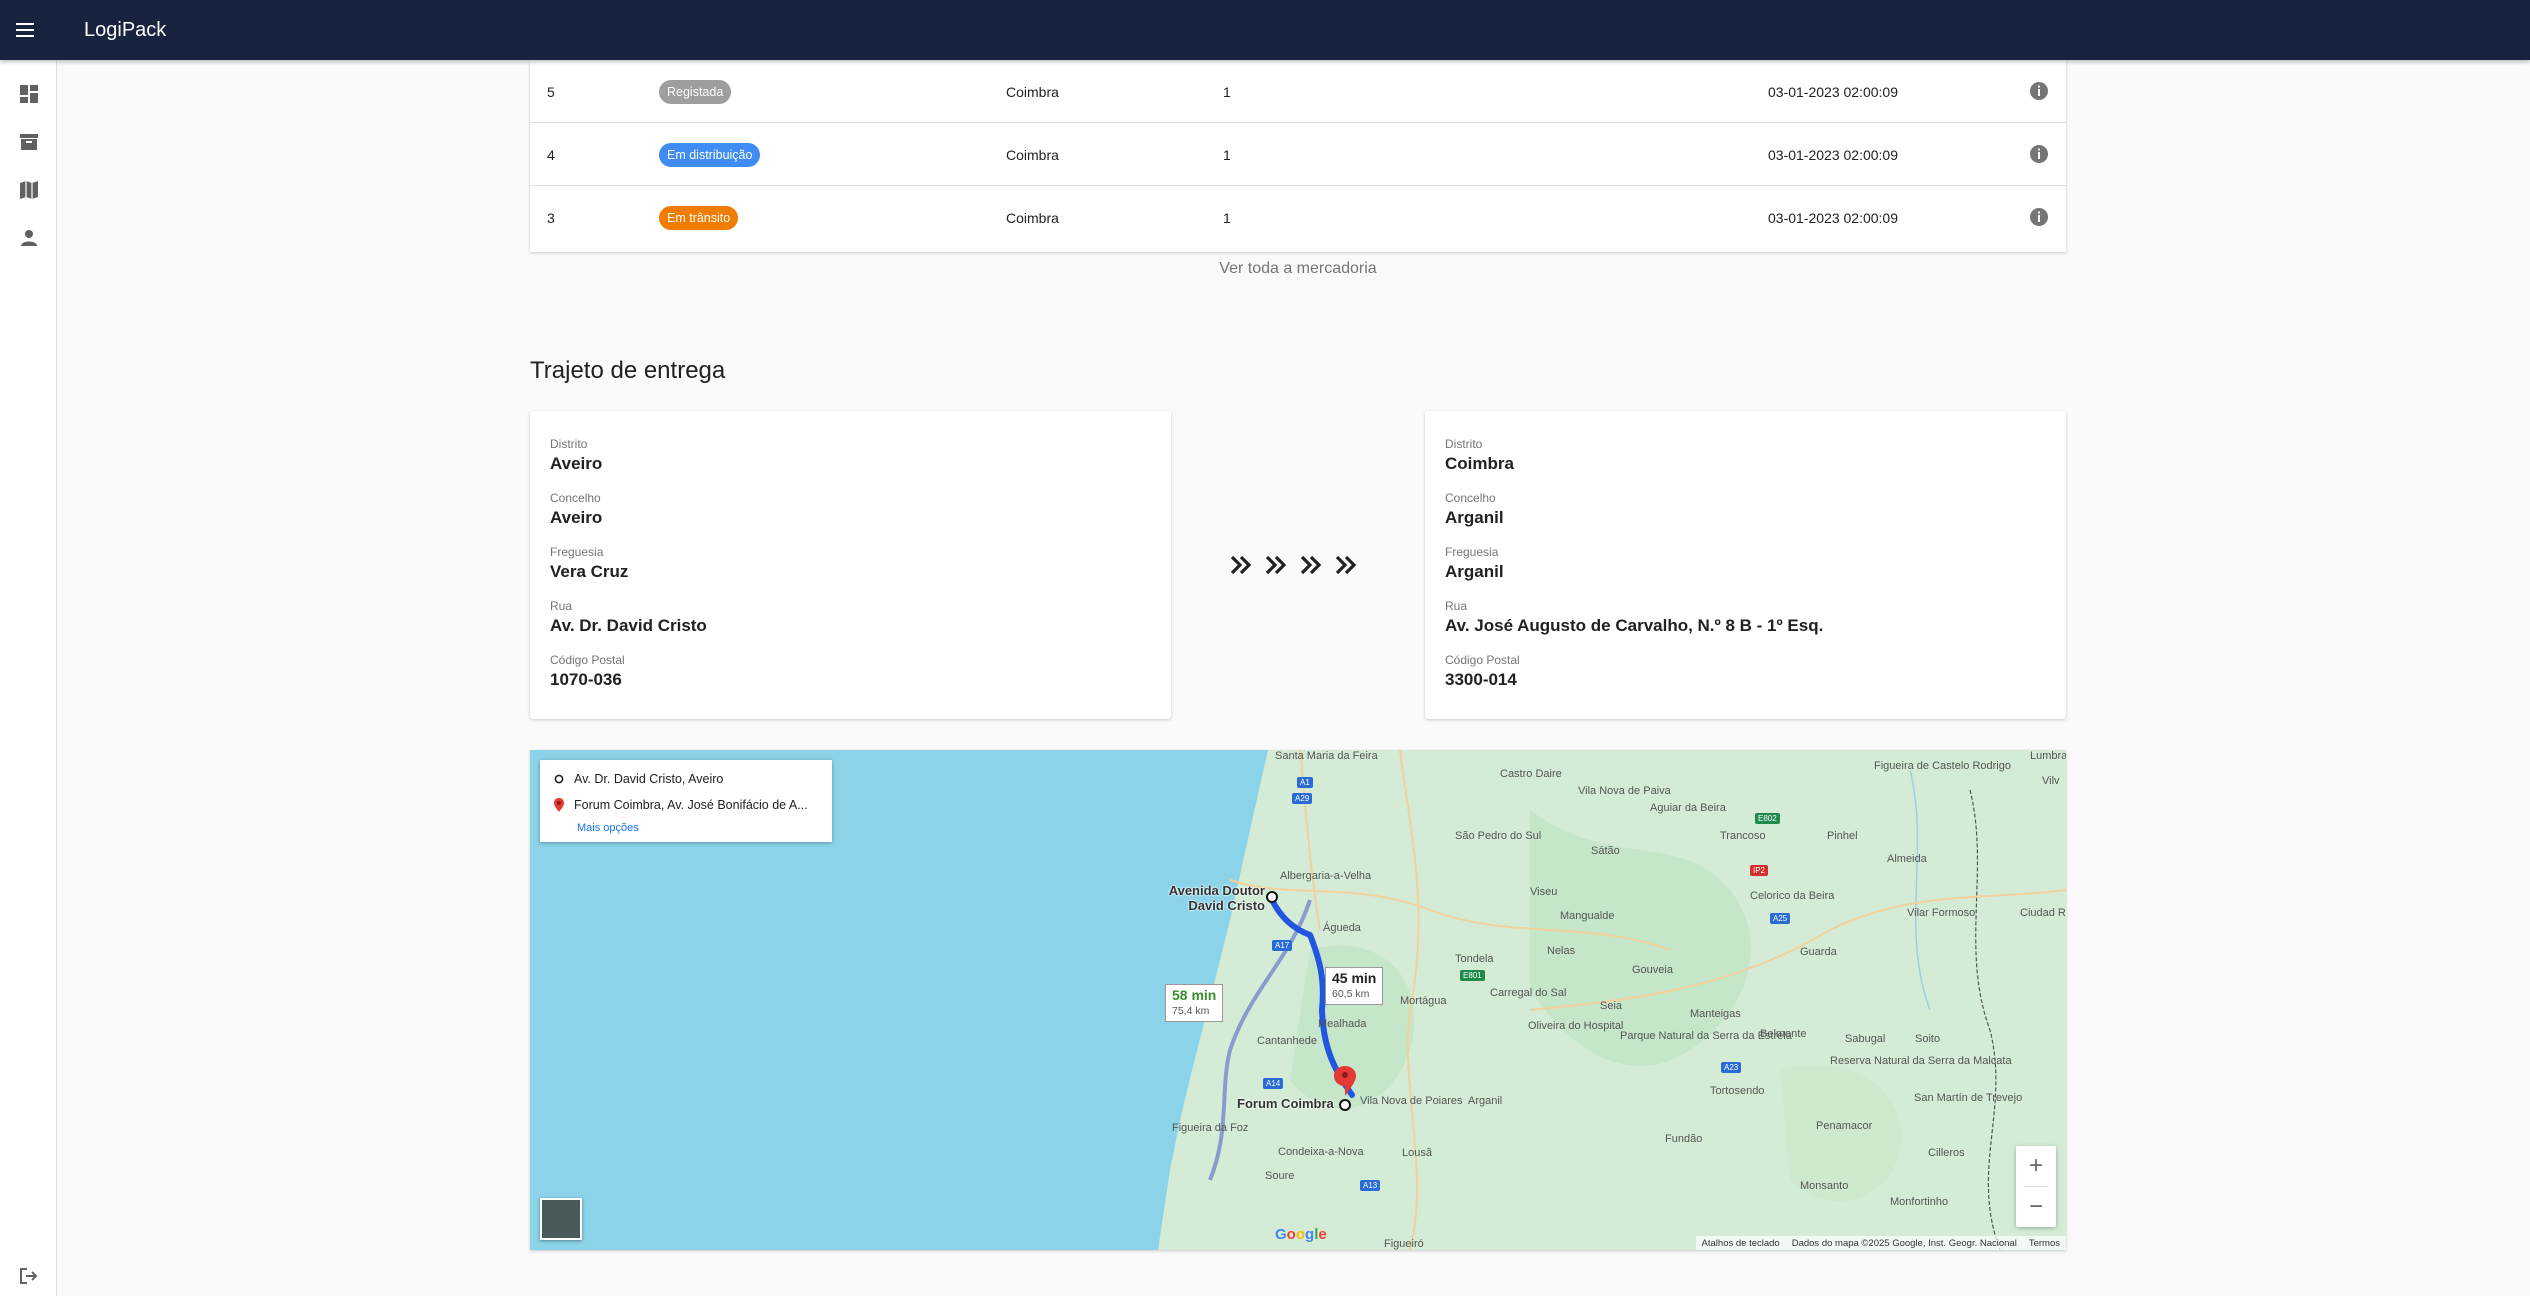 This screenshot has height=1296, width=2530. Describe the element at coordinates (1216, 898) in the screenshot. I see `origin-map-label: Avenida Doutor David Cristo` at that location.